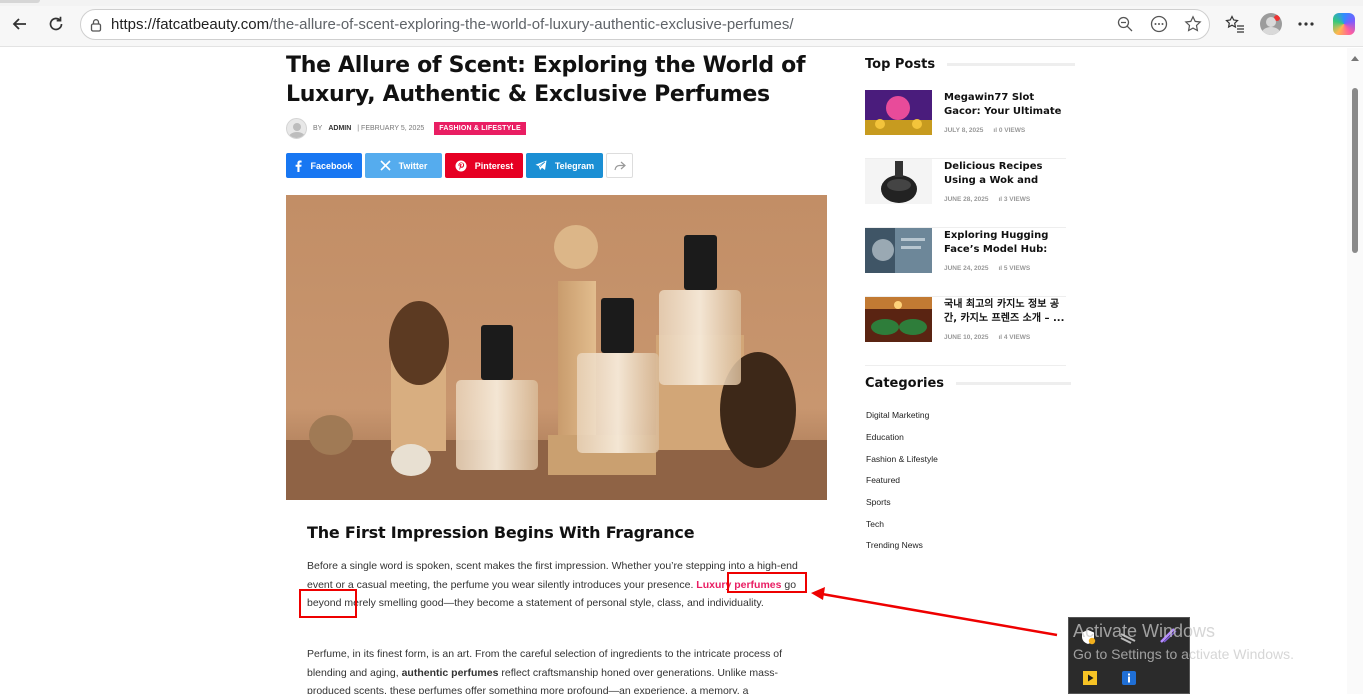  What do you see at coordinates (299, 166) in the screenshot?
I see `facebook-icon` at bounding box center [299, 166].